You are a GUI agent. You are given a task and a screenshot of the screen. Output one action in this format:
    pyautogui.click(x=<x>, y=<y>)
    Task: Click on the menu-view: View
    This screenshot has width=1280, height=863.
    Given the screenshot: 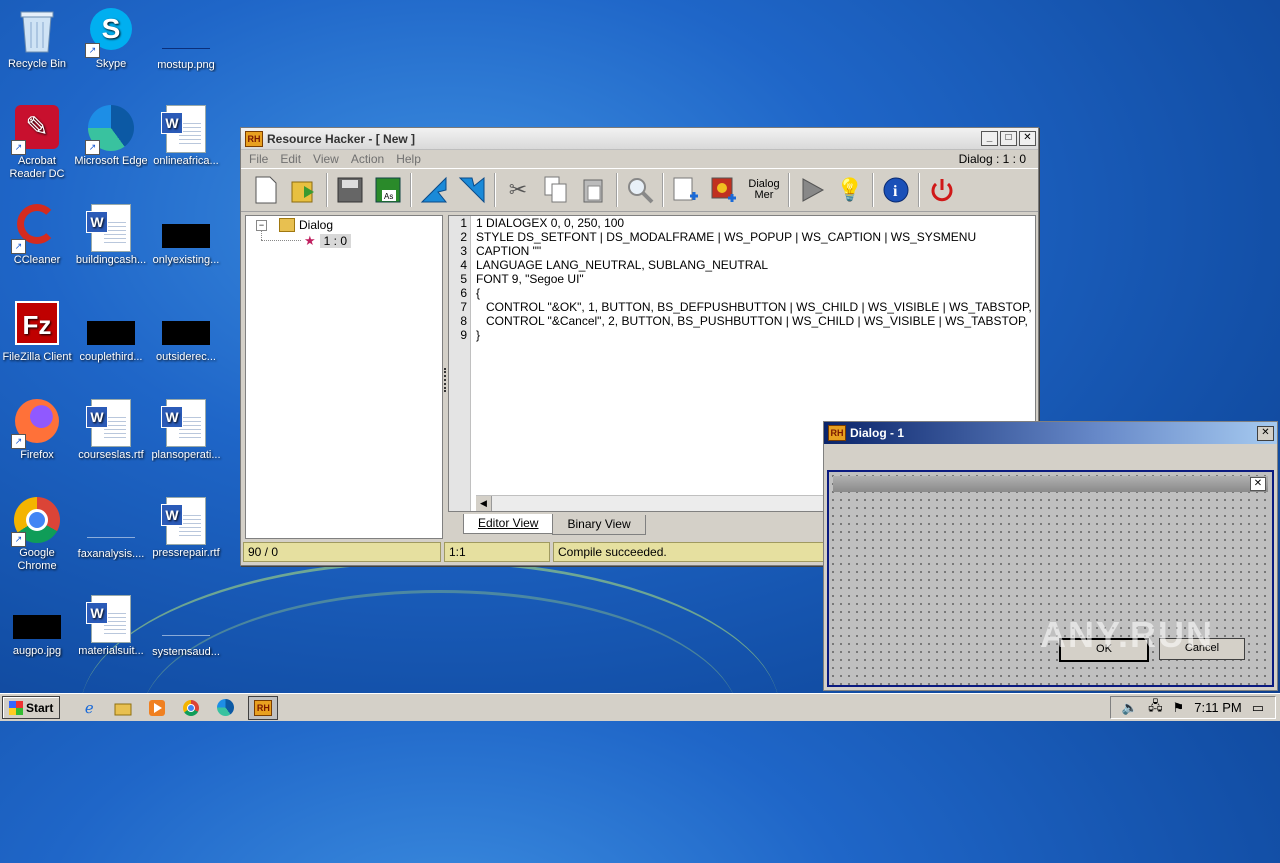 What is the action you would take?
    pyautogui.click(x=326, y=159)
    